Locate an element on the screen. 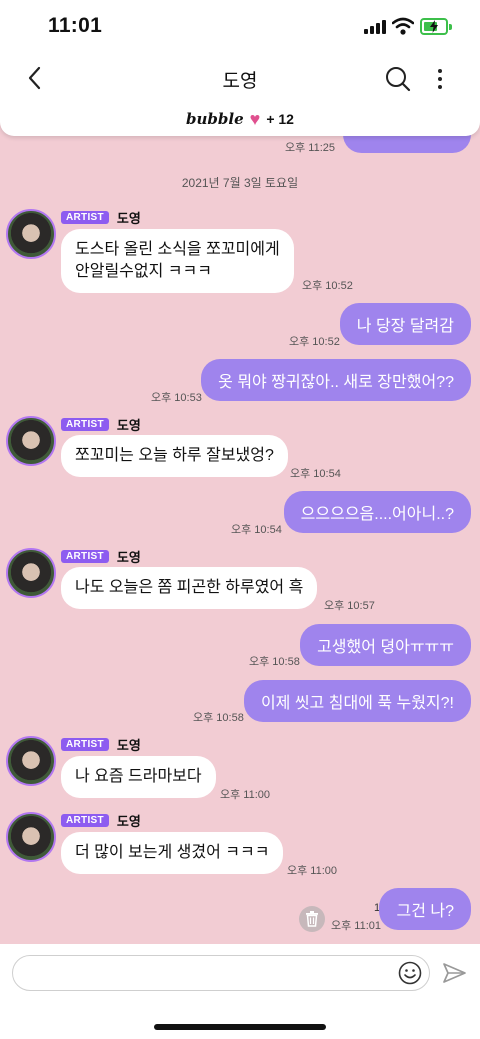 This screenshot has height=1039, width=480. my-message-bubble: 으으으으음....어아니..? is located at coordinates (377, 512).